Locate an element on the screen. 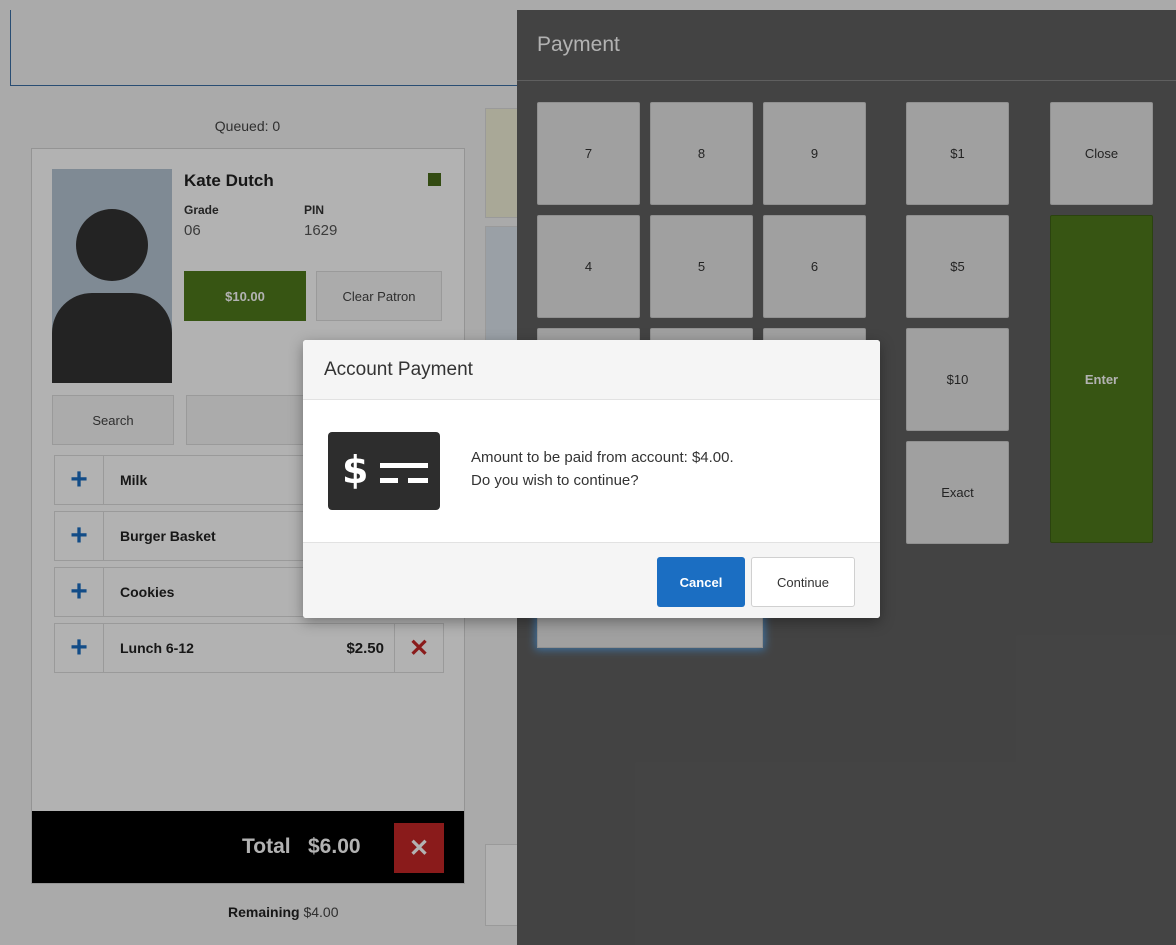 This screenshot has height=945, width=1176. dialog-footer: Cancel Continue is located at coordinates (591, 580).